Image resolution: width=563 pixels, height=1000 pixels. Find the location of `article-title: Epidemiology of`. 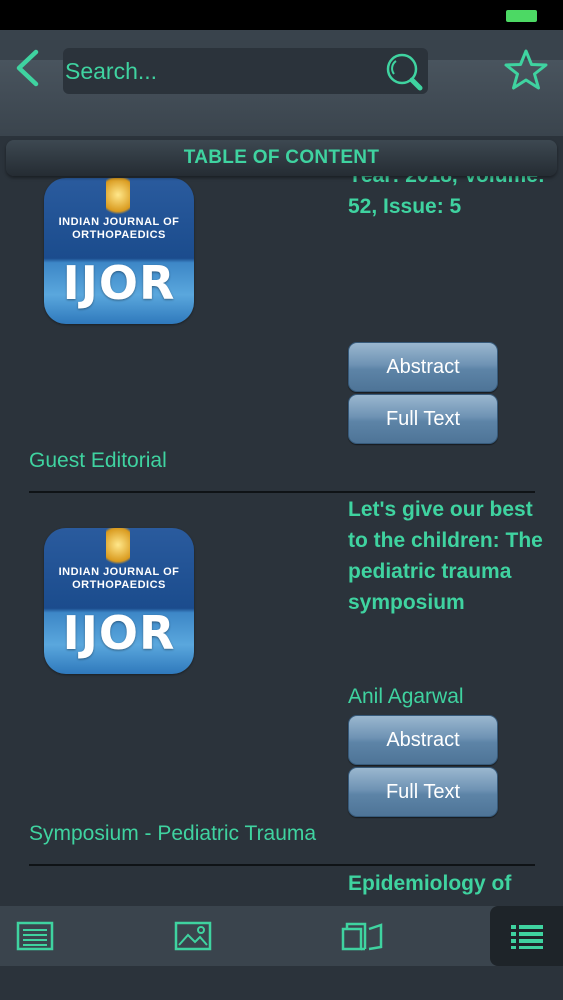

article-title: Epidemiology of is located at coordinates (448, 883).